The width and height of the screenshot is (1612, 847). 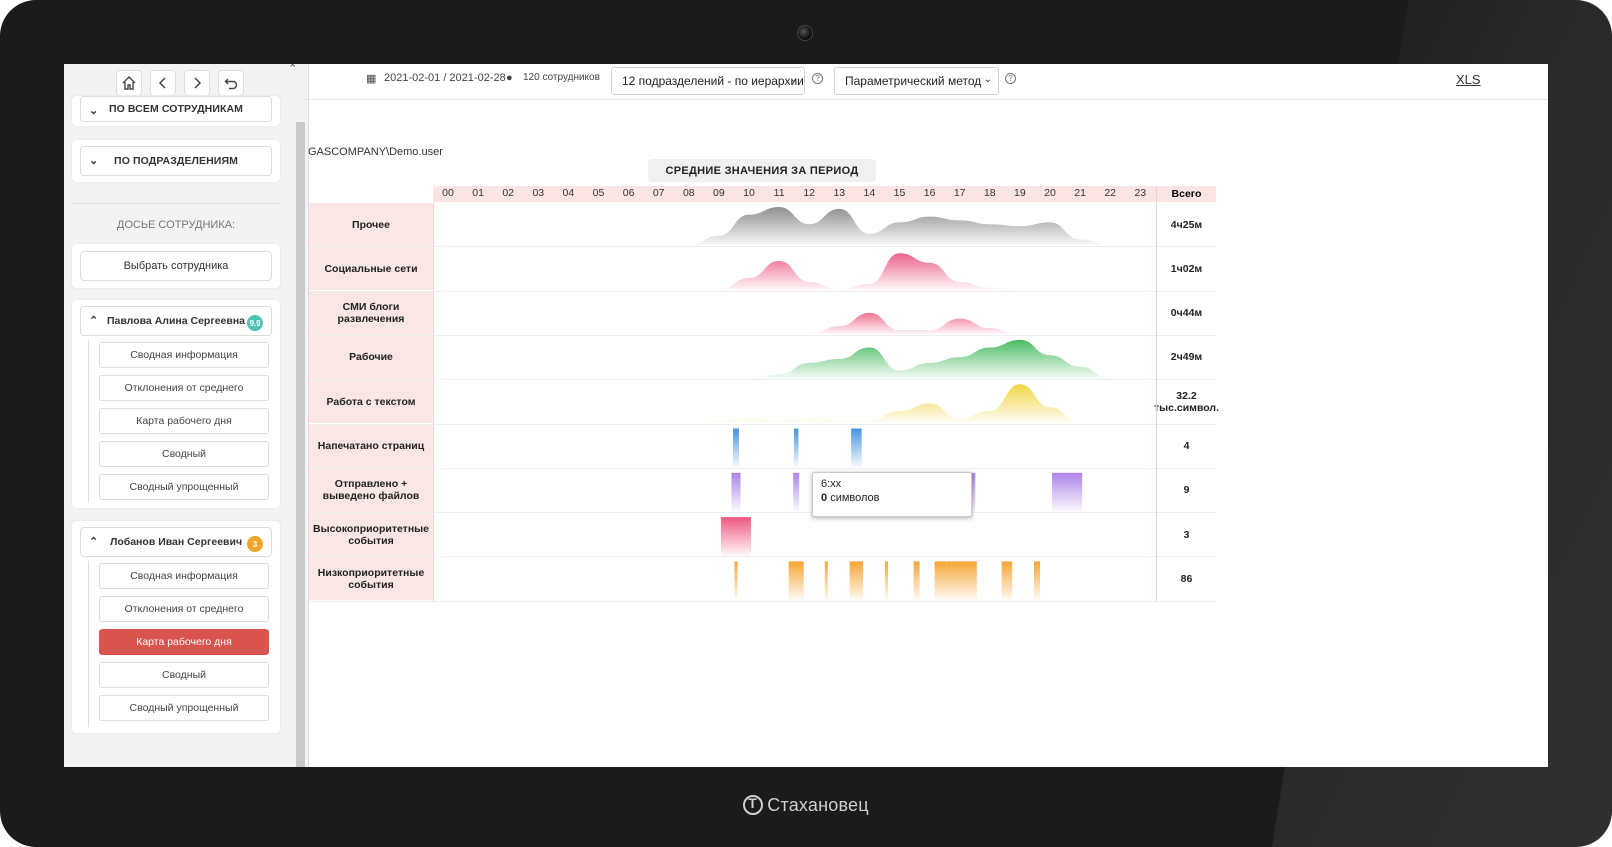 I want to click on section-all-employees-button: ⌄ ПО ВСЕМ СОТРУДНИКАМ, so click(x=176, y=109).